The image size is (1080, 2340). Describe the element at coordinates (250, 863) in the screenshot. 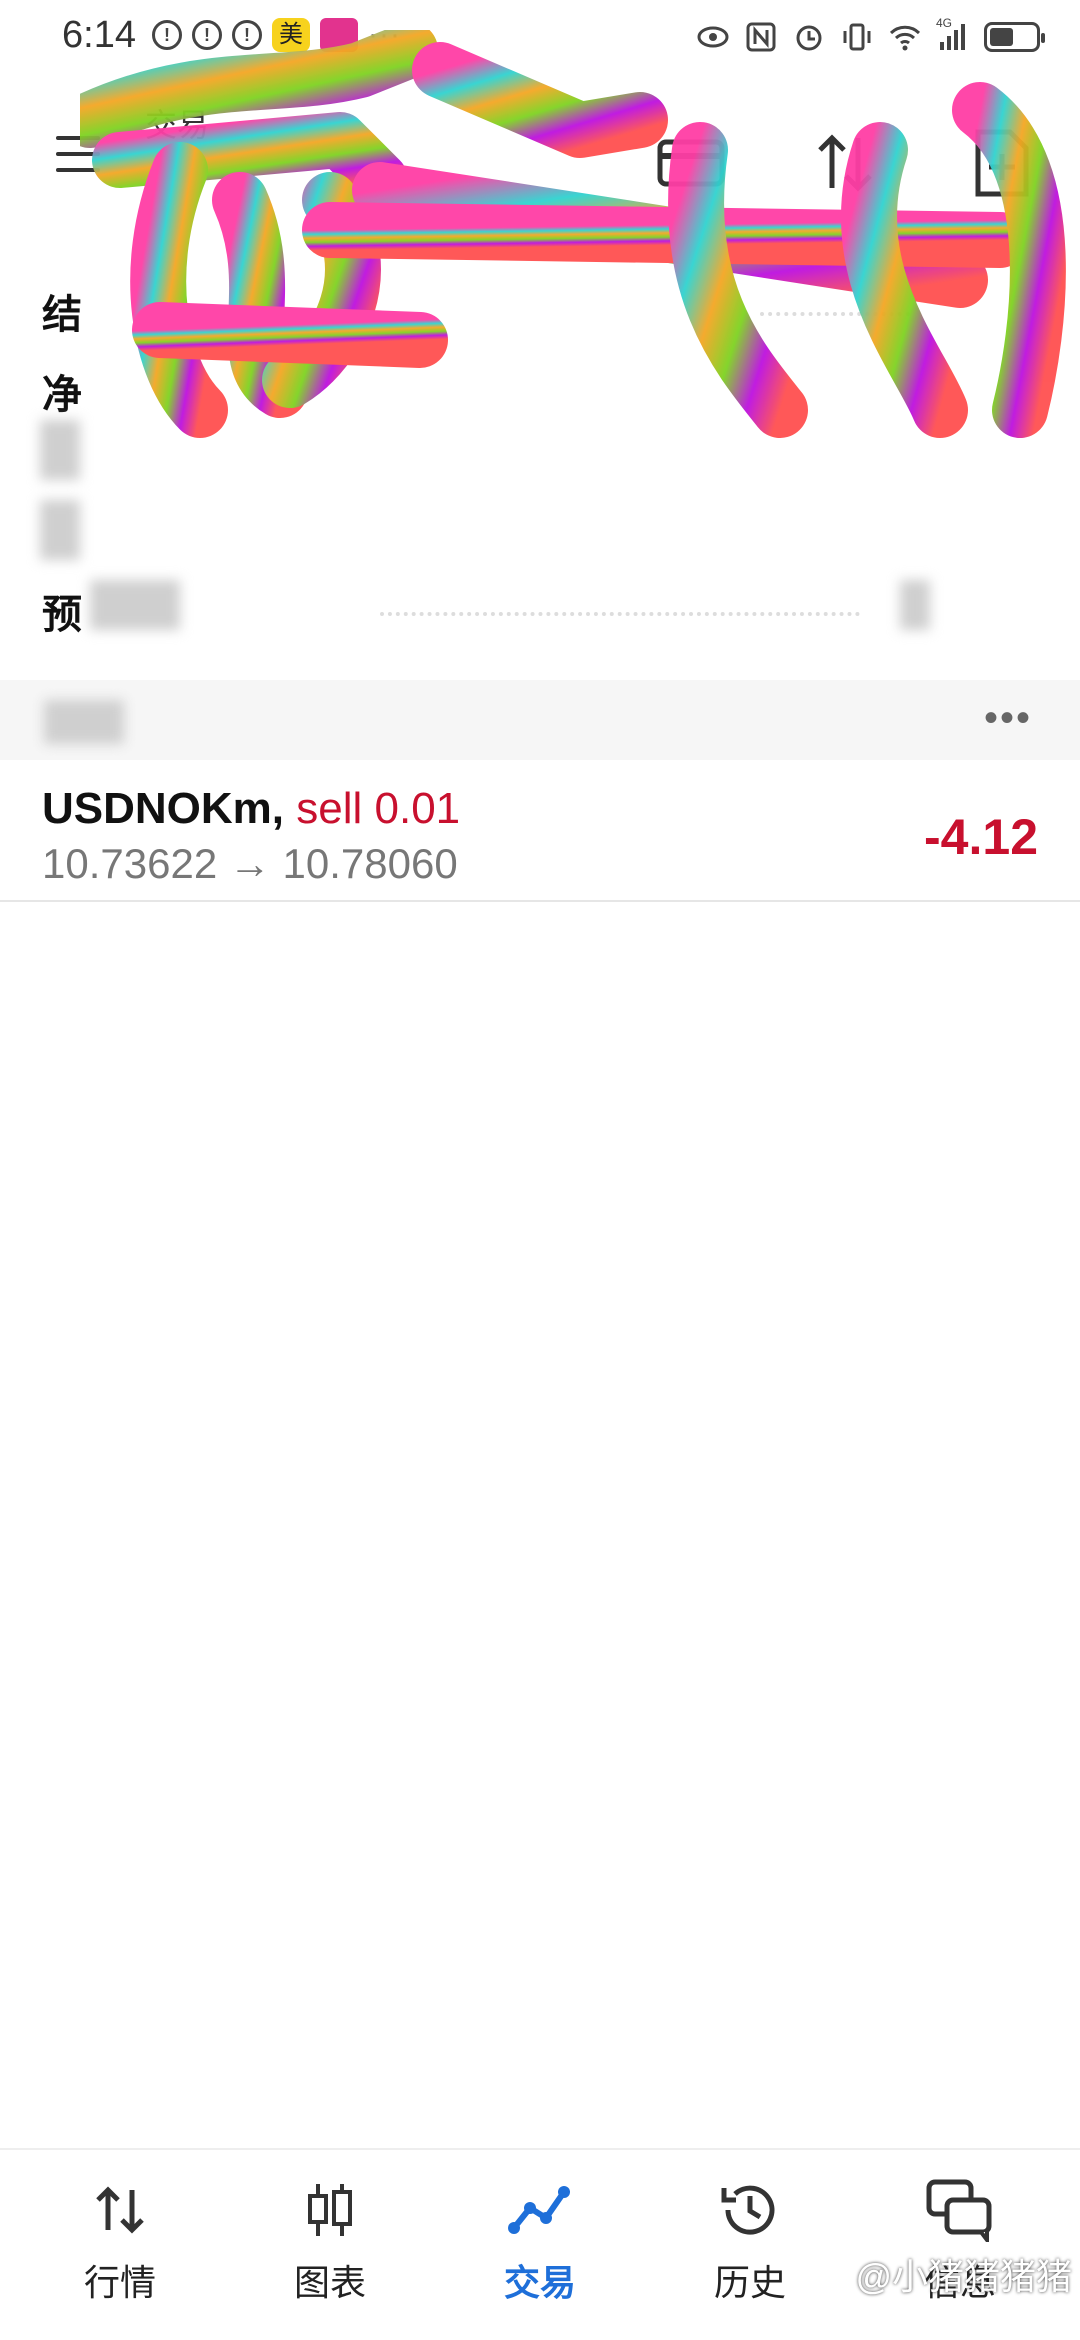

I see `position-prices: 10.73622 → 10.78060` at that location.